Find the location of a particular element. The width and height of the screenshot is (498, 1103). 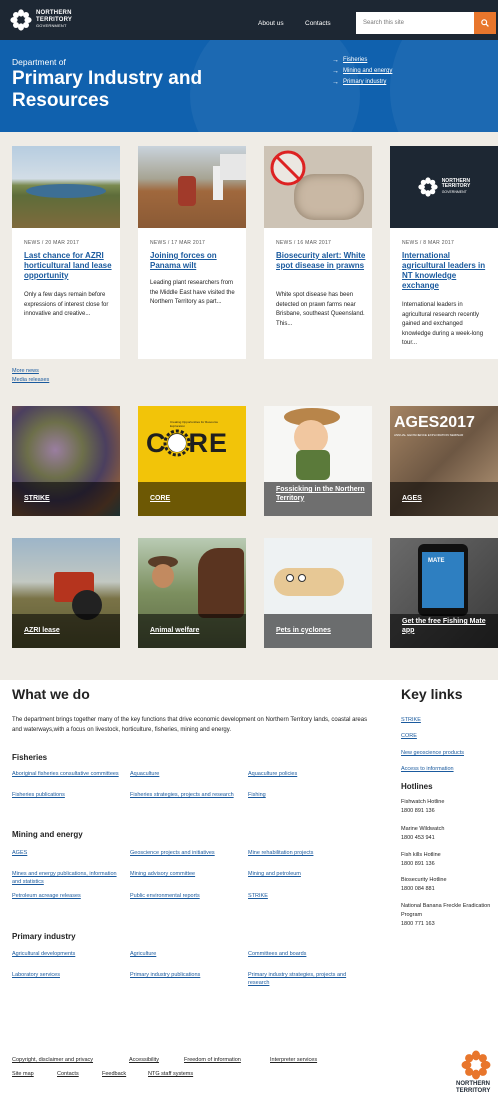

link-ages: AGES is located at coordinates (67, 854).